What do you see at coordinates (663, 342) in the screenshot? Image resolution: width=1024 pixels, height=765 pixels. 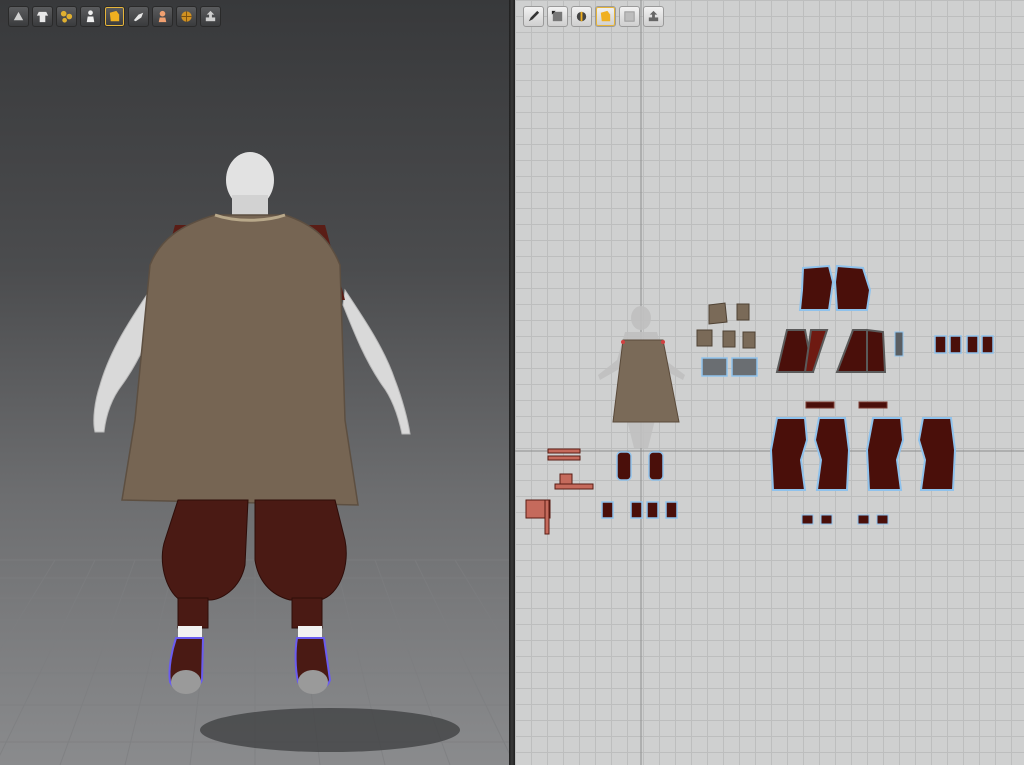 I see `cape-pin-right` at bounding box center [663, 342].